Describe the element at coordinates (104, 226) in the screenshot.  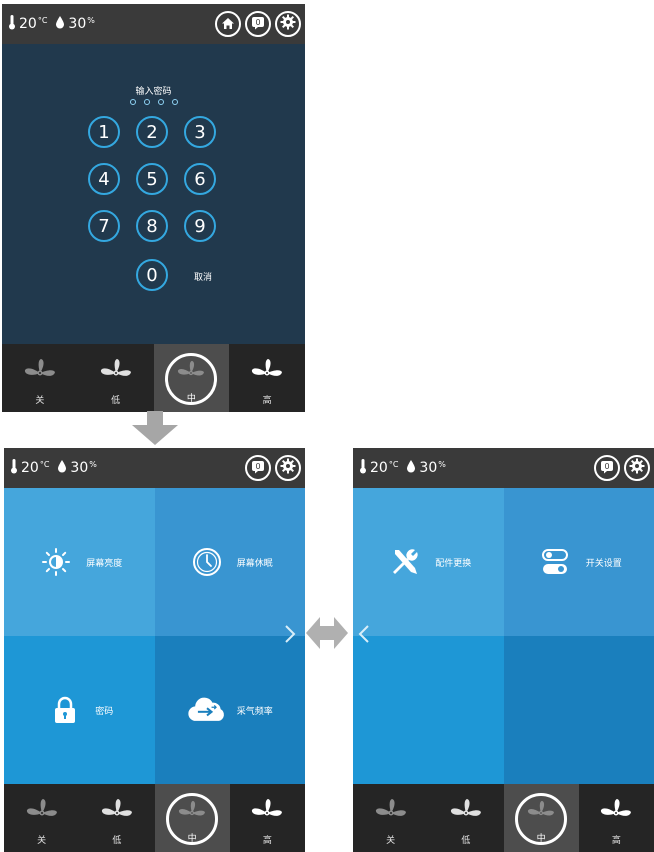
I see `key-7: 7` at that location.